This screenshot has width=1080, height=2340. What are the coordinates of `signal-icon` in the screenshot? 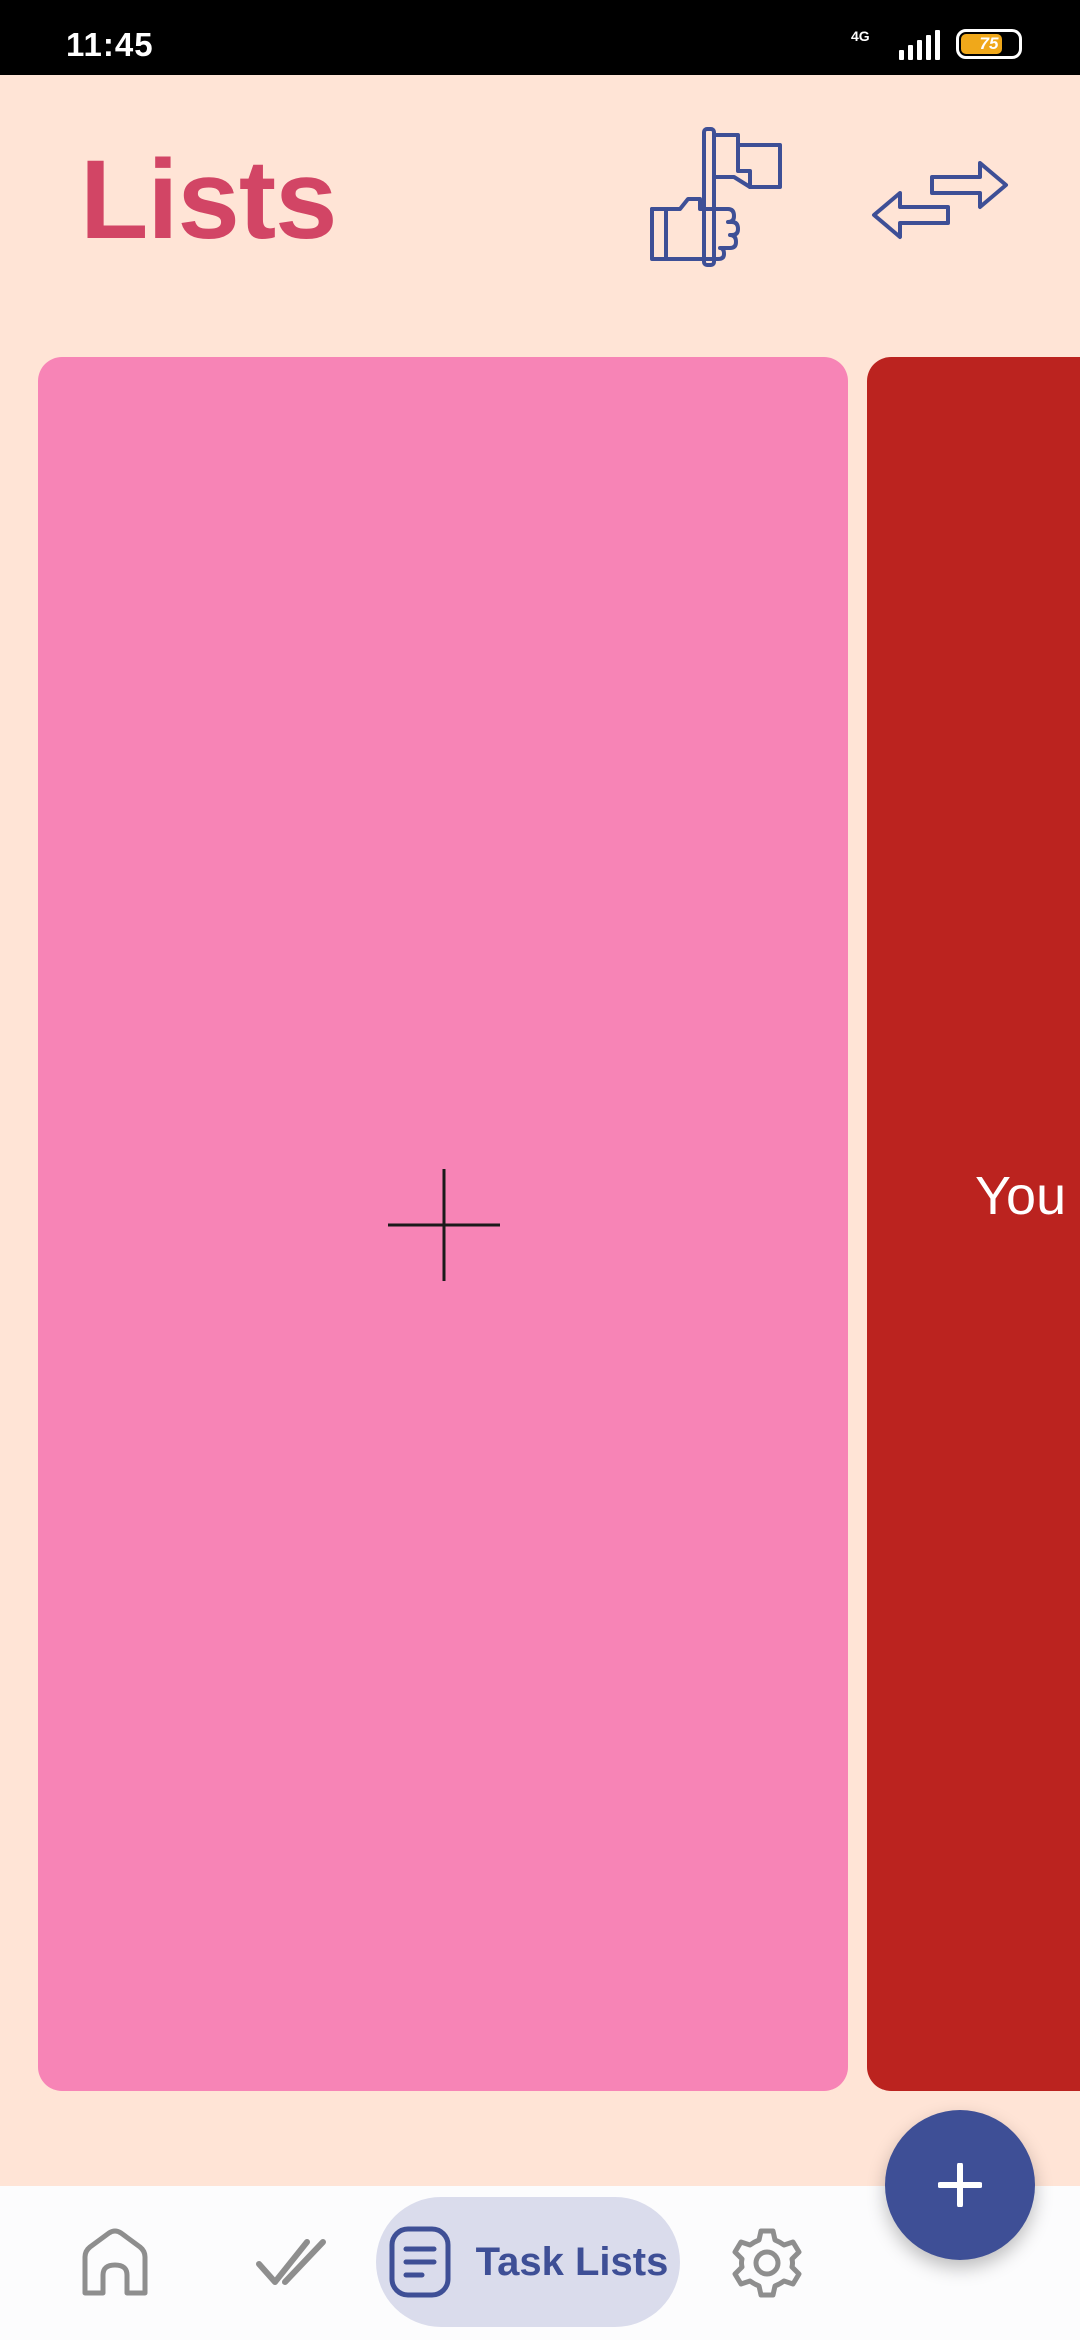 It's located at (919, 44).